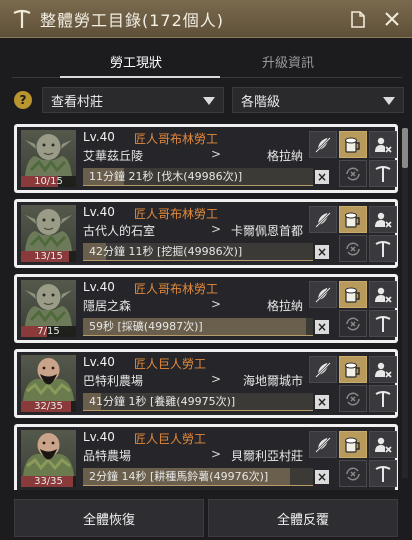 This screenshot has height=540, width=412. I want to click on stamina-value: 13/15, so click(48, 256).